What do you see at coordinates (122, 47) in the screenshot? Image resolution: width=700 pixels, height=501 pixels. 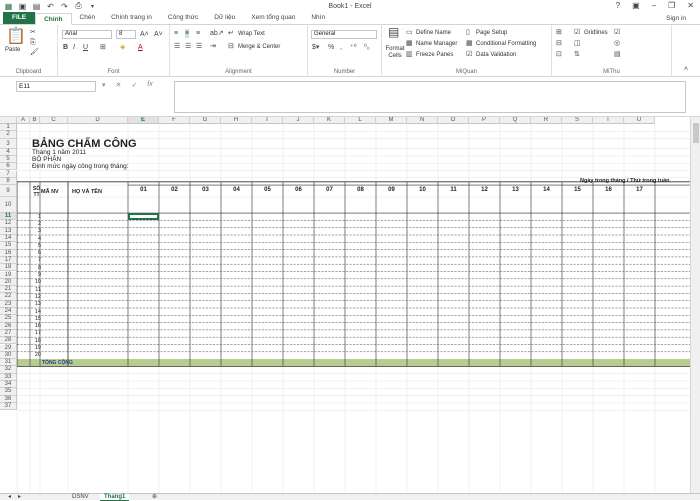 I see `fill-color-icon: ◈` at bounding box center [122, 47].